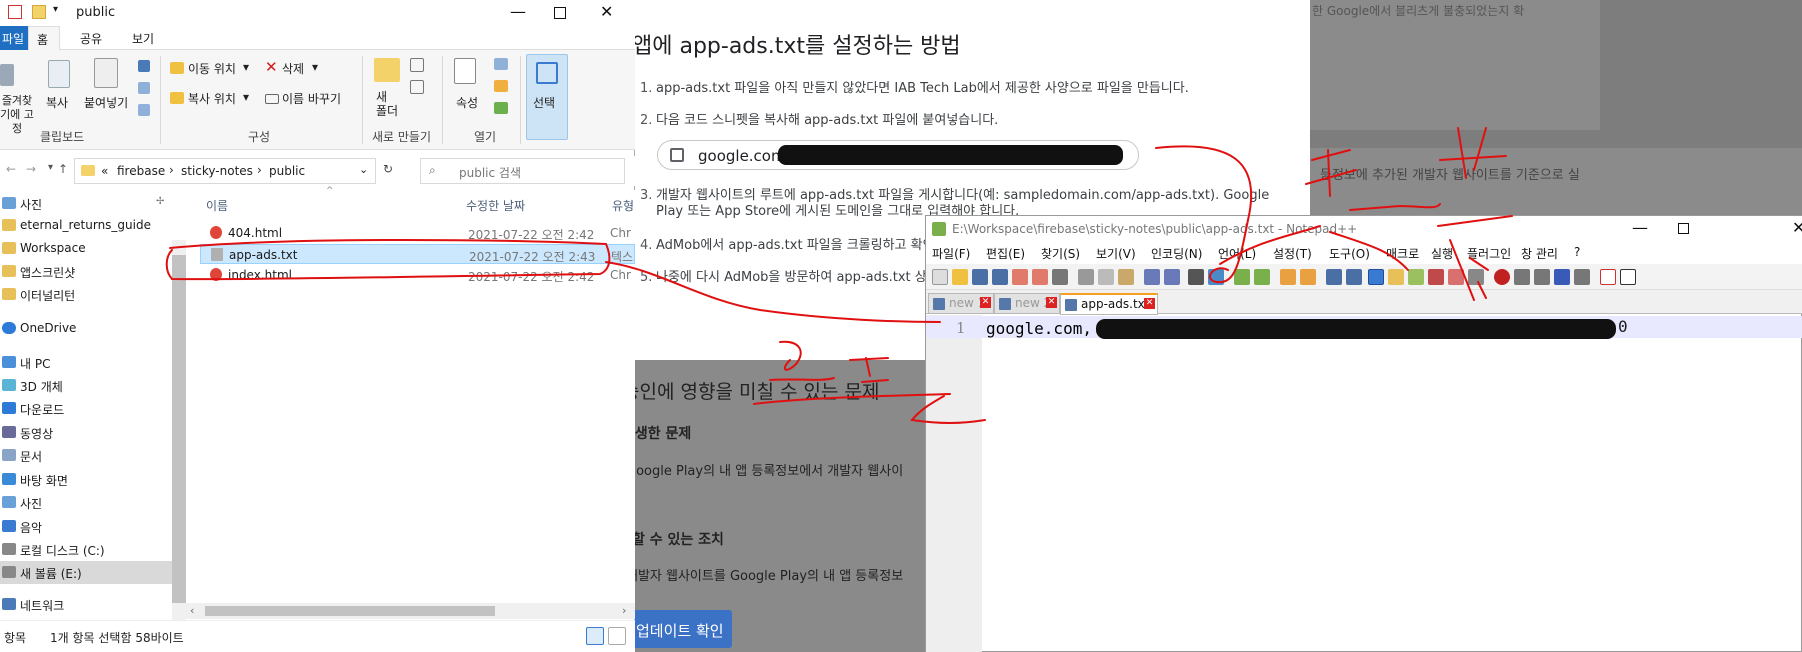  I want to click on ink-right-brace, so click(1204, 214).